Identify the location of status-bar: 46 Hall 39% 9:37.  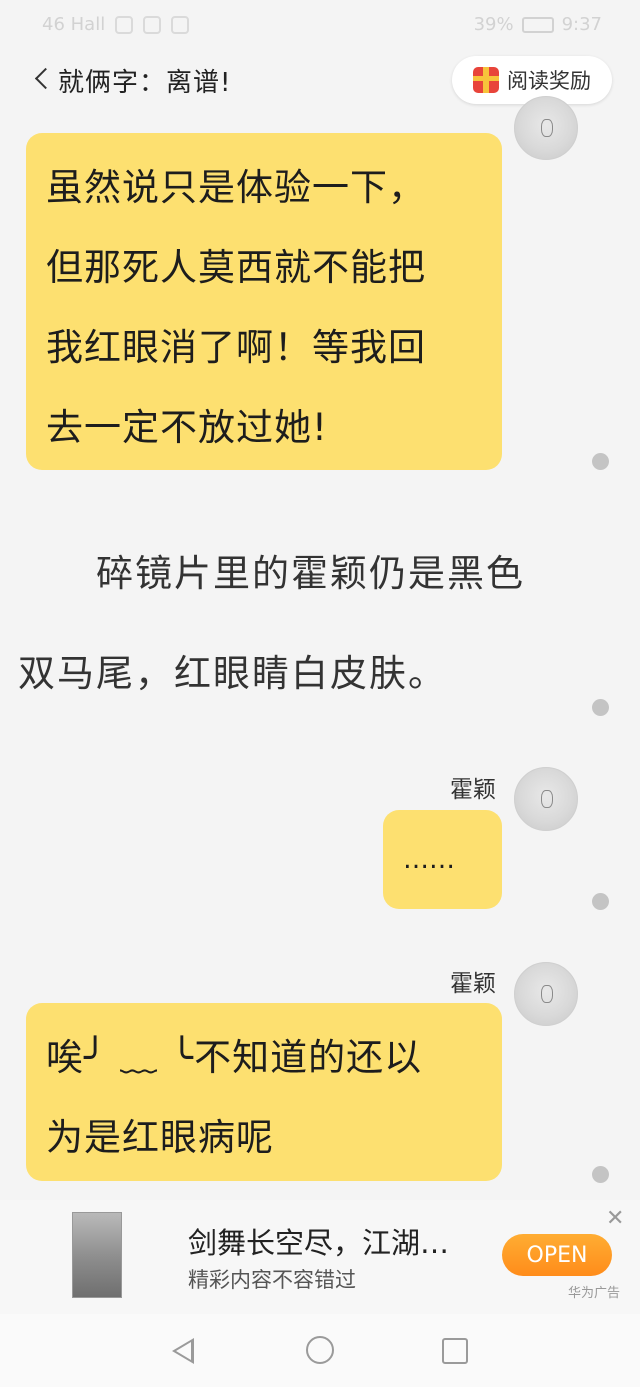
(320, 26).